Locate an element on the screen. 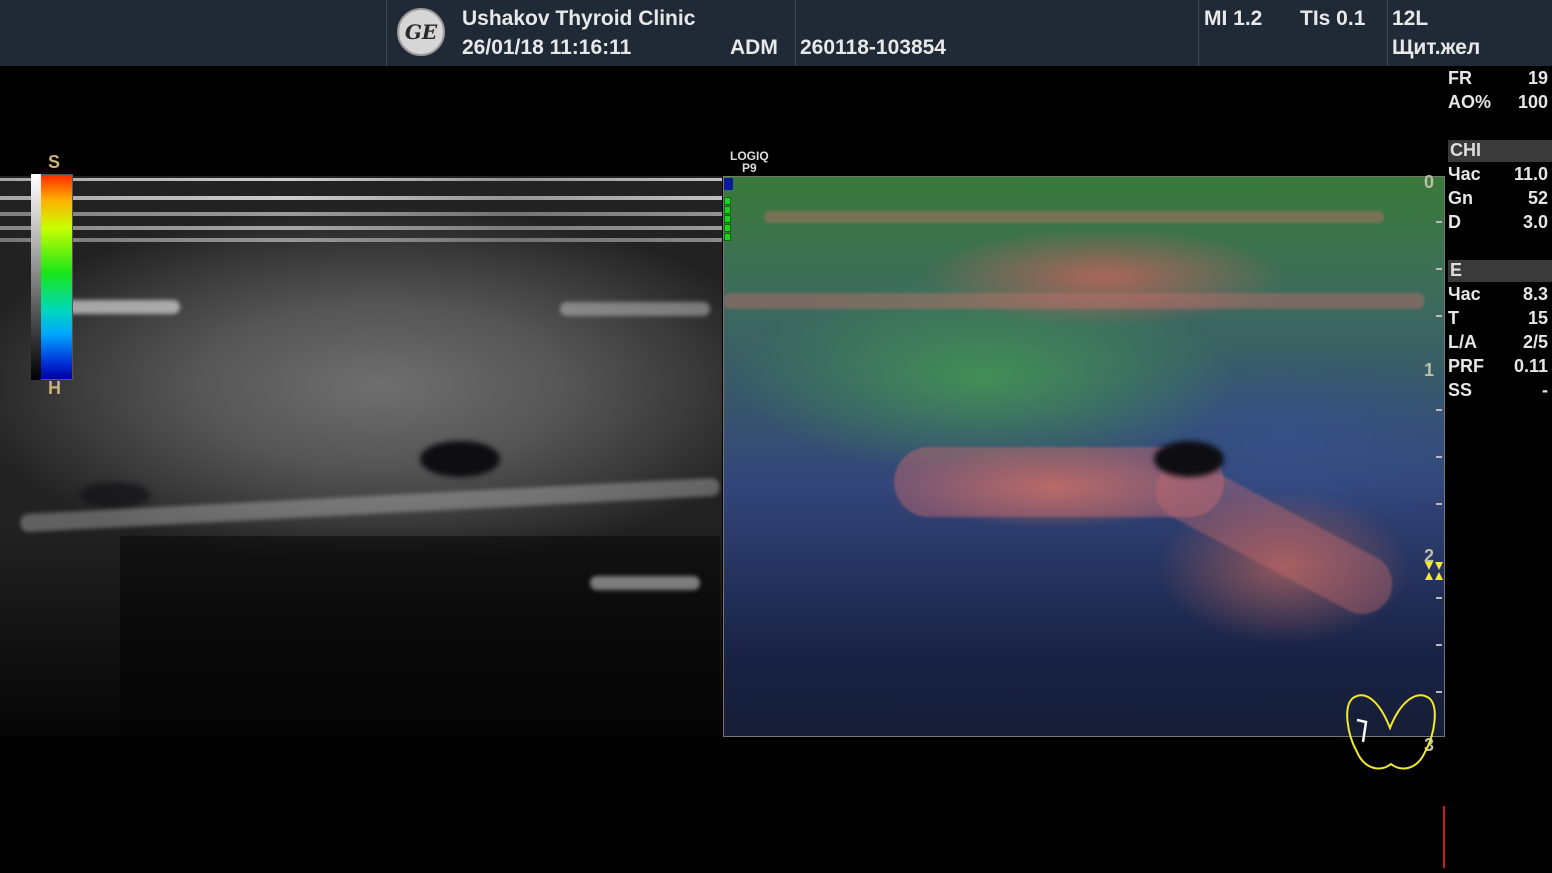  skin-line is located at coordinates (361, 179).